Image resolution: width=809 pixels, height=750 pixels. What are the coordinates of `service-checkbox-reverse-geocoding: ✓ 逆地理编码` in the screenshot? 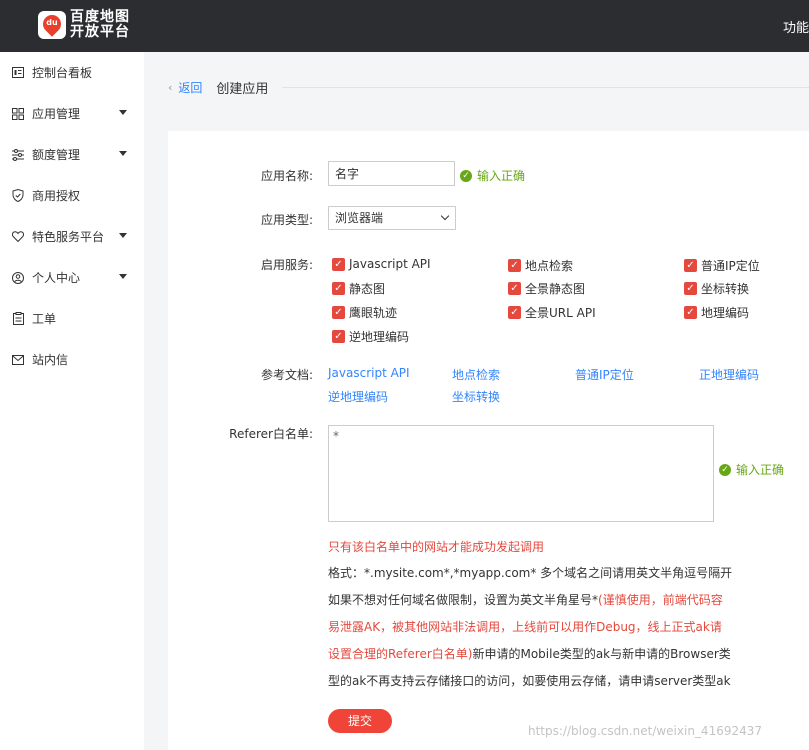 It's located at (370, 336).